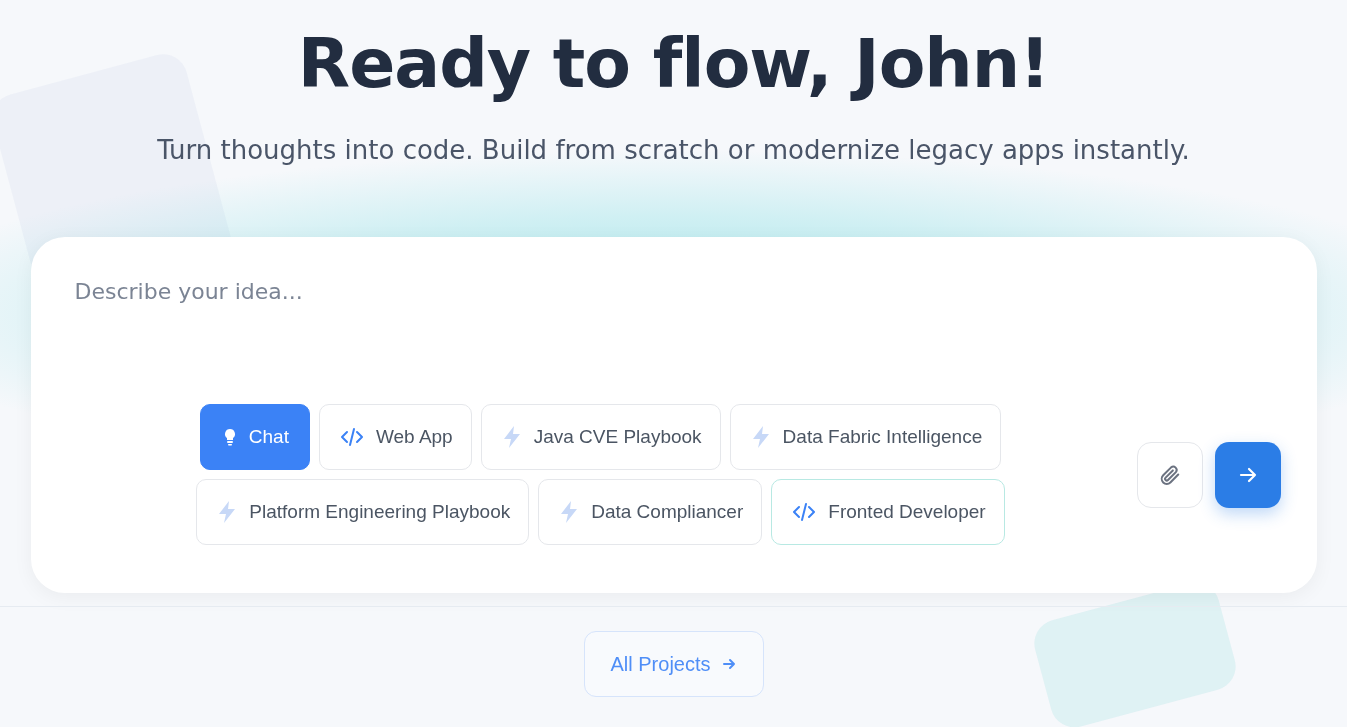 The height and width of the screenshot is (727, 1347). I want to click on mode-chip: Platform Engineering Playbook, so click(363, 512).